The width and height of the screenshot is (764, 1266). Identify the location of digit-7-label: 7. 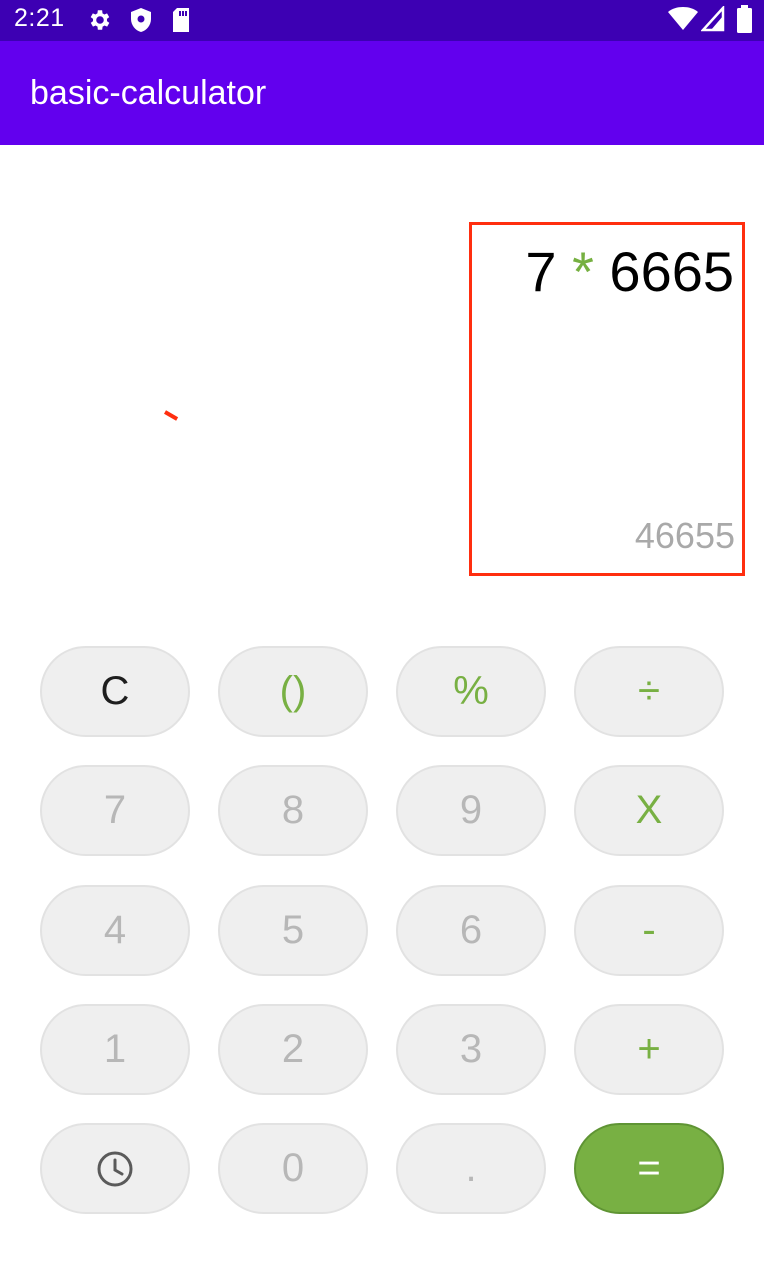
(115, 810).